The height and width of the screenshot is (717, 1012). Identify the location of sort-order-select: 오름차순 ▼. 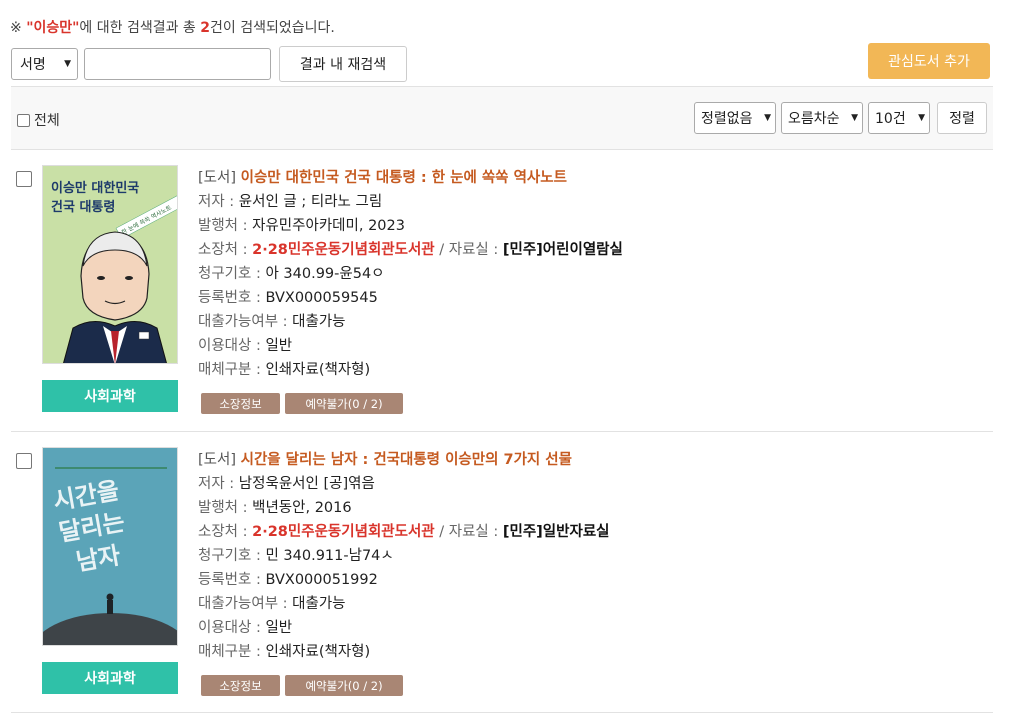
(822, 118).